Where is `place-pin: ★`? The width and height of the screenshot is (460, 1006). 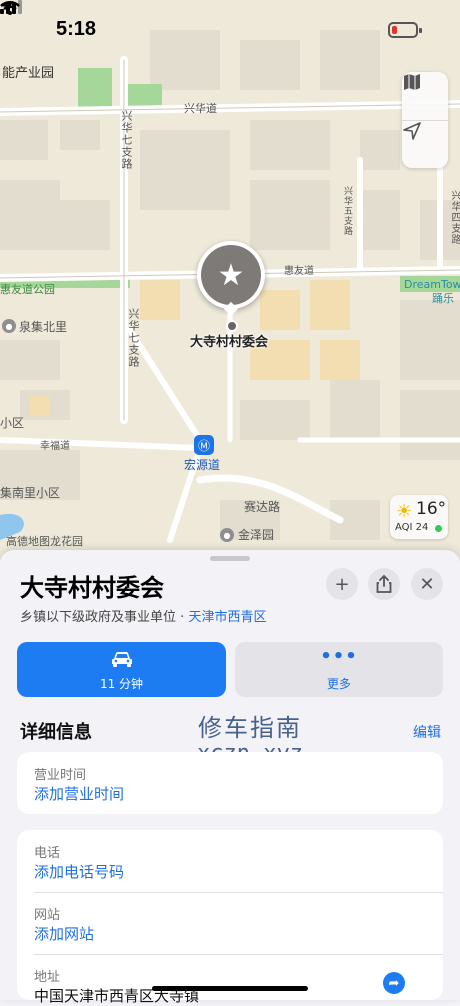
place-pin: ★ is located at coordinates (231, 275).